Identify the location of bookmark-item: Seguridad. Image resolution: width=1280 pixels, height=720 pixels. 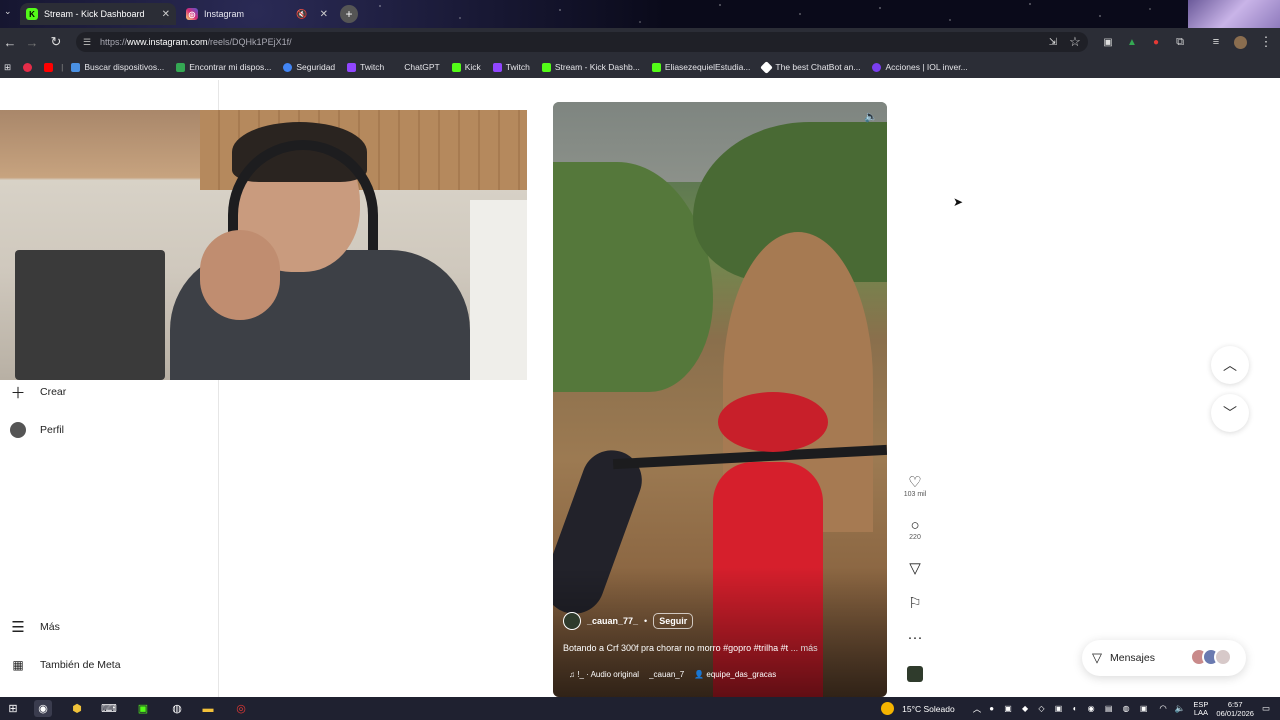
(309, 67).